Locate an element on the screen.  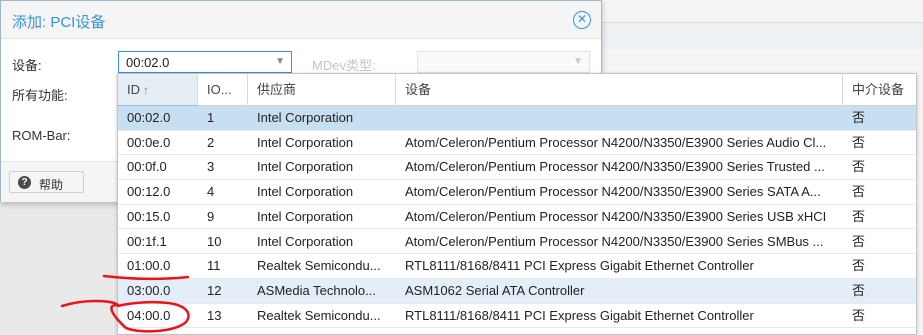
column-header-id-label: ID is located at coordinates (133, 89).